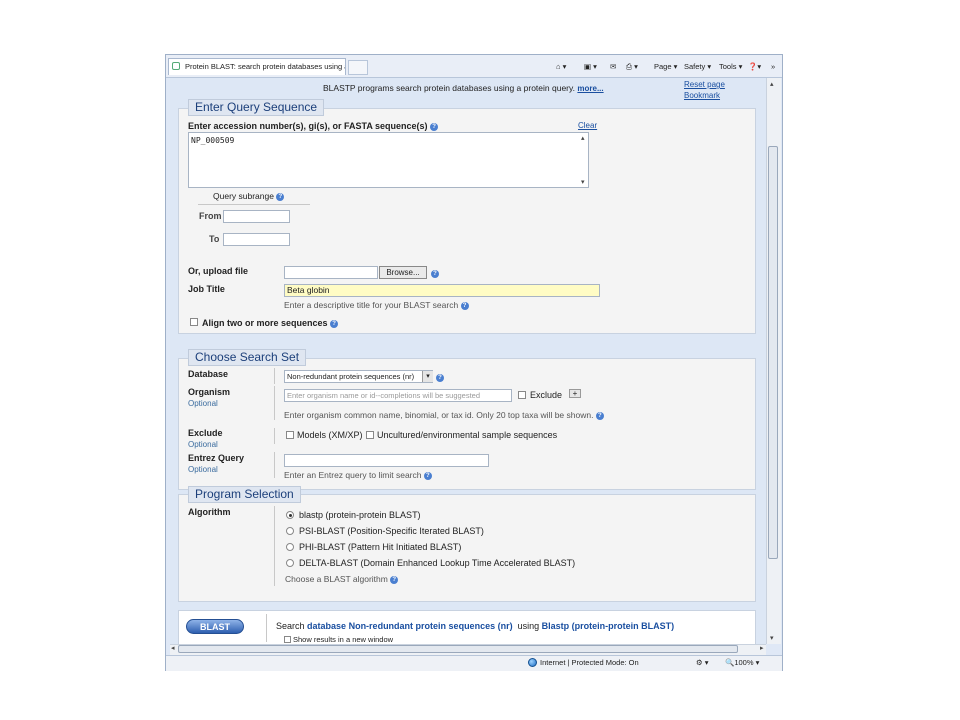 The image size is (960, 720). Describe the element at coordinates (590, 67) in the screenshot. I see `feeds-icon: ▣ ▾` at that location.